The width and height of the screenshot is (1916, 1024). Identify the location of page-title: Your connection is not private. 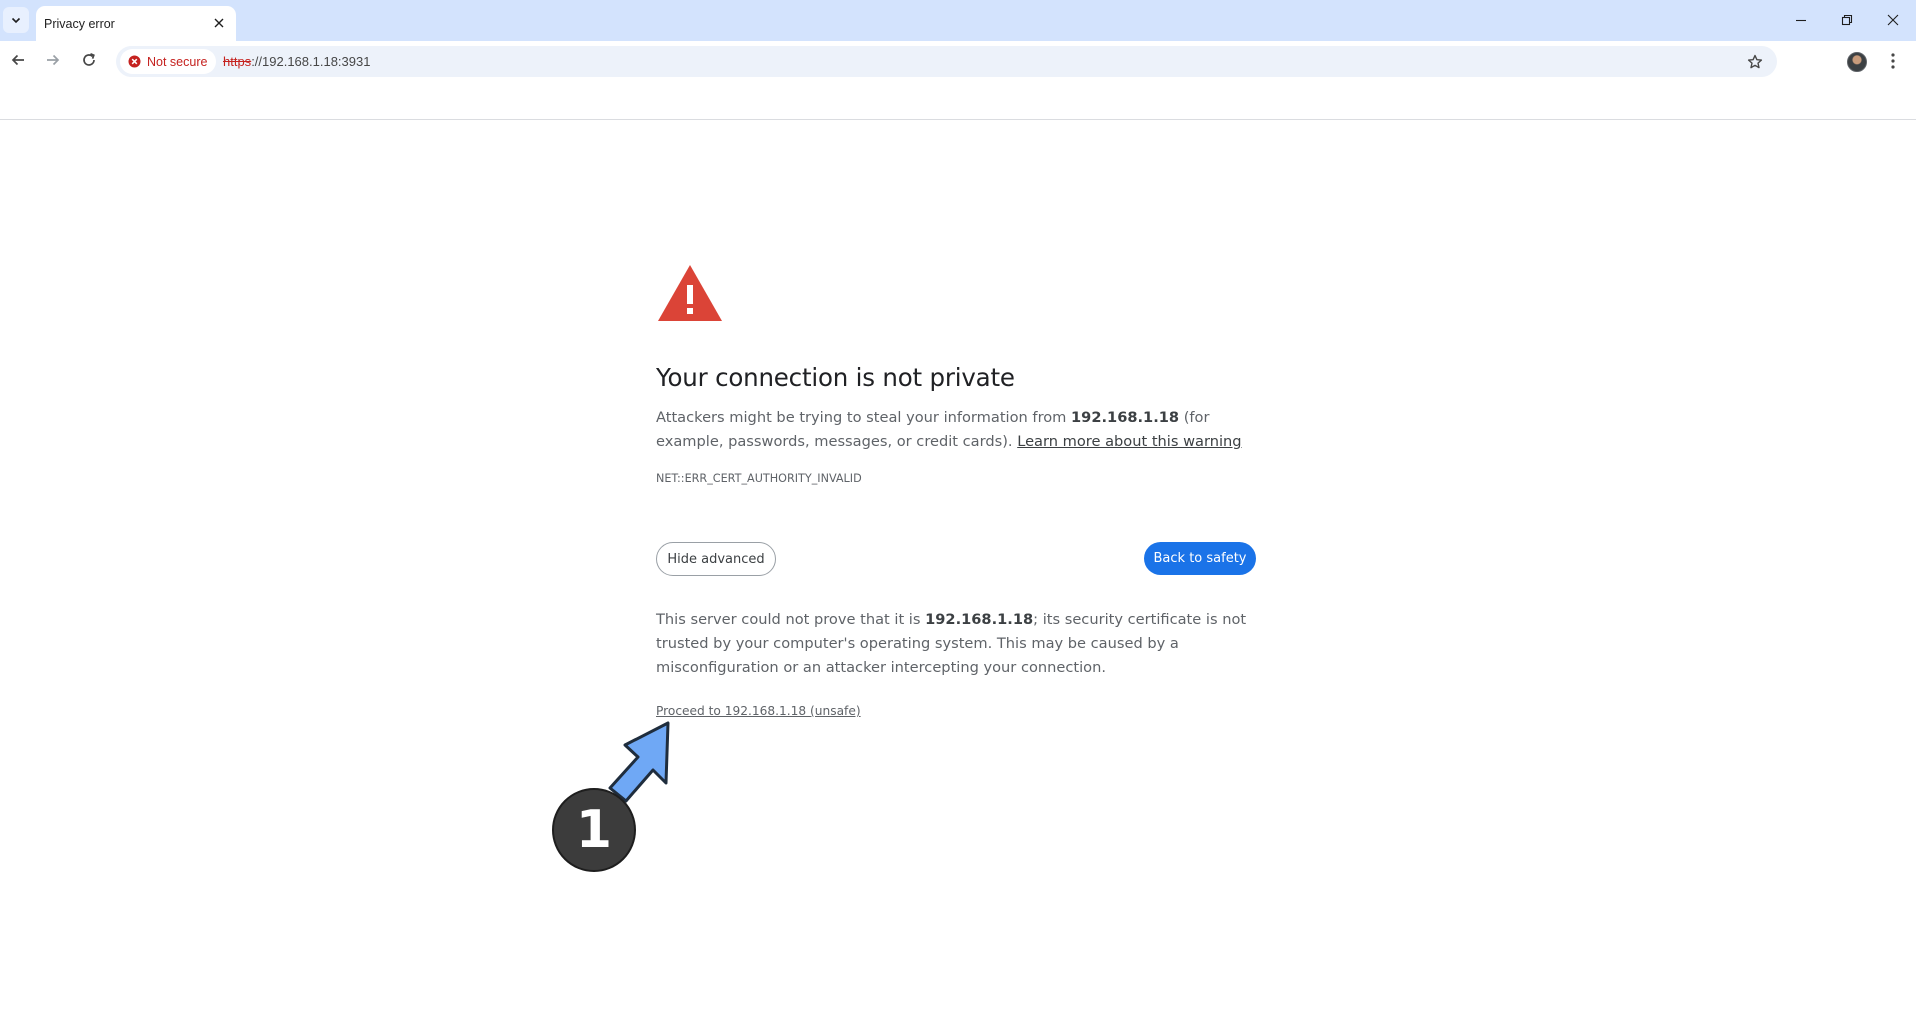
(835, 377).